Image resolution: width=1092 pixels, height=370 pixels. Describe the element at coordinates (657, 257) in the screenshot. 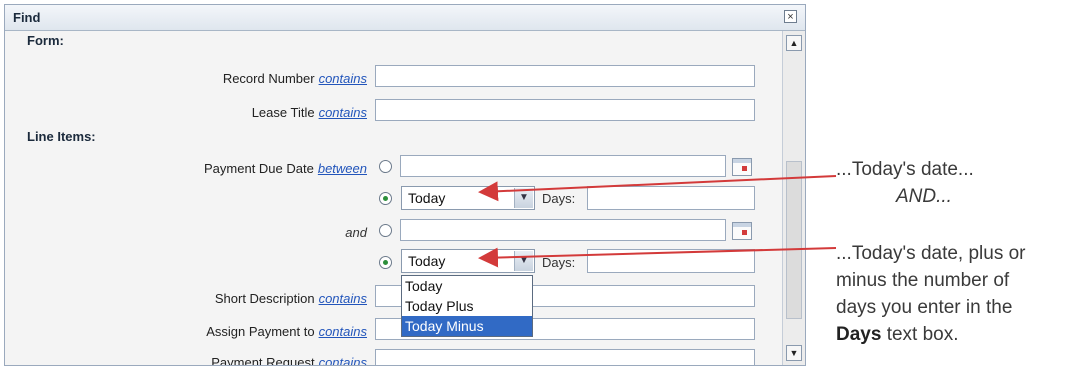

I see `arrow-to-date-to` at that location.